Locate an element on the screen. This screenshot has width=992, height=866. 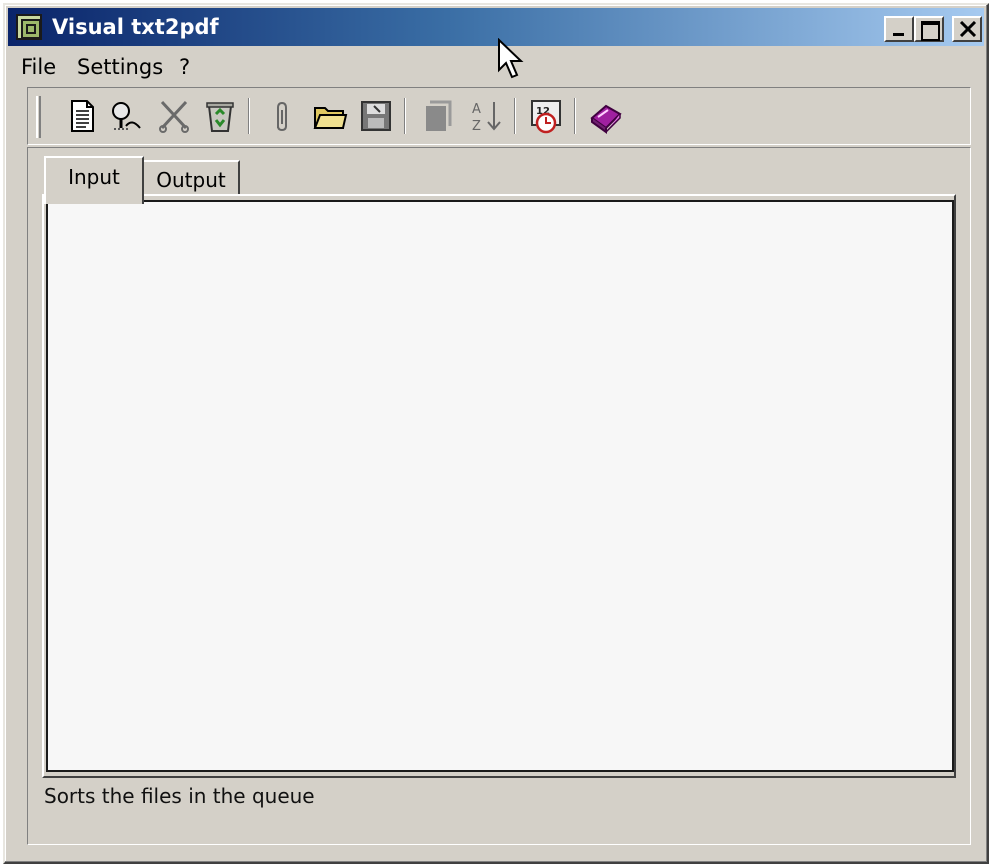
open-folder-button is located at coordinates (330, 116).